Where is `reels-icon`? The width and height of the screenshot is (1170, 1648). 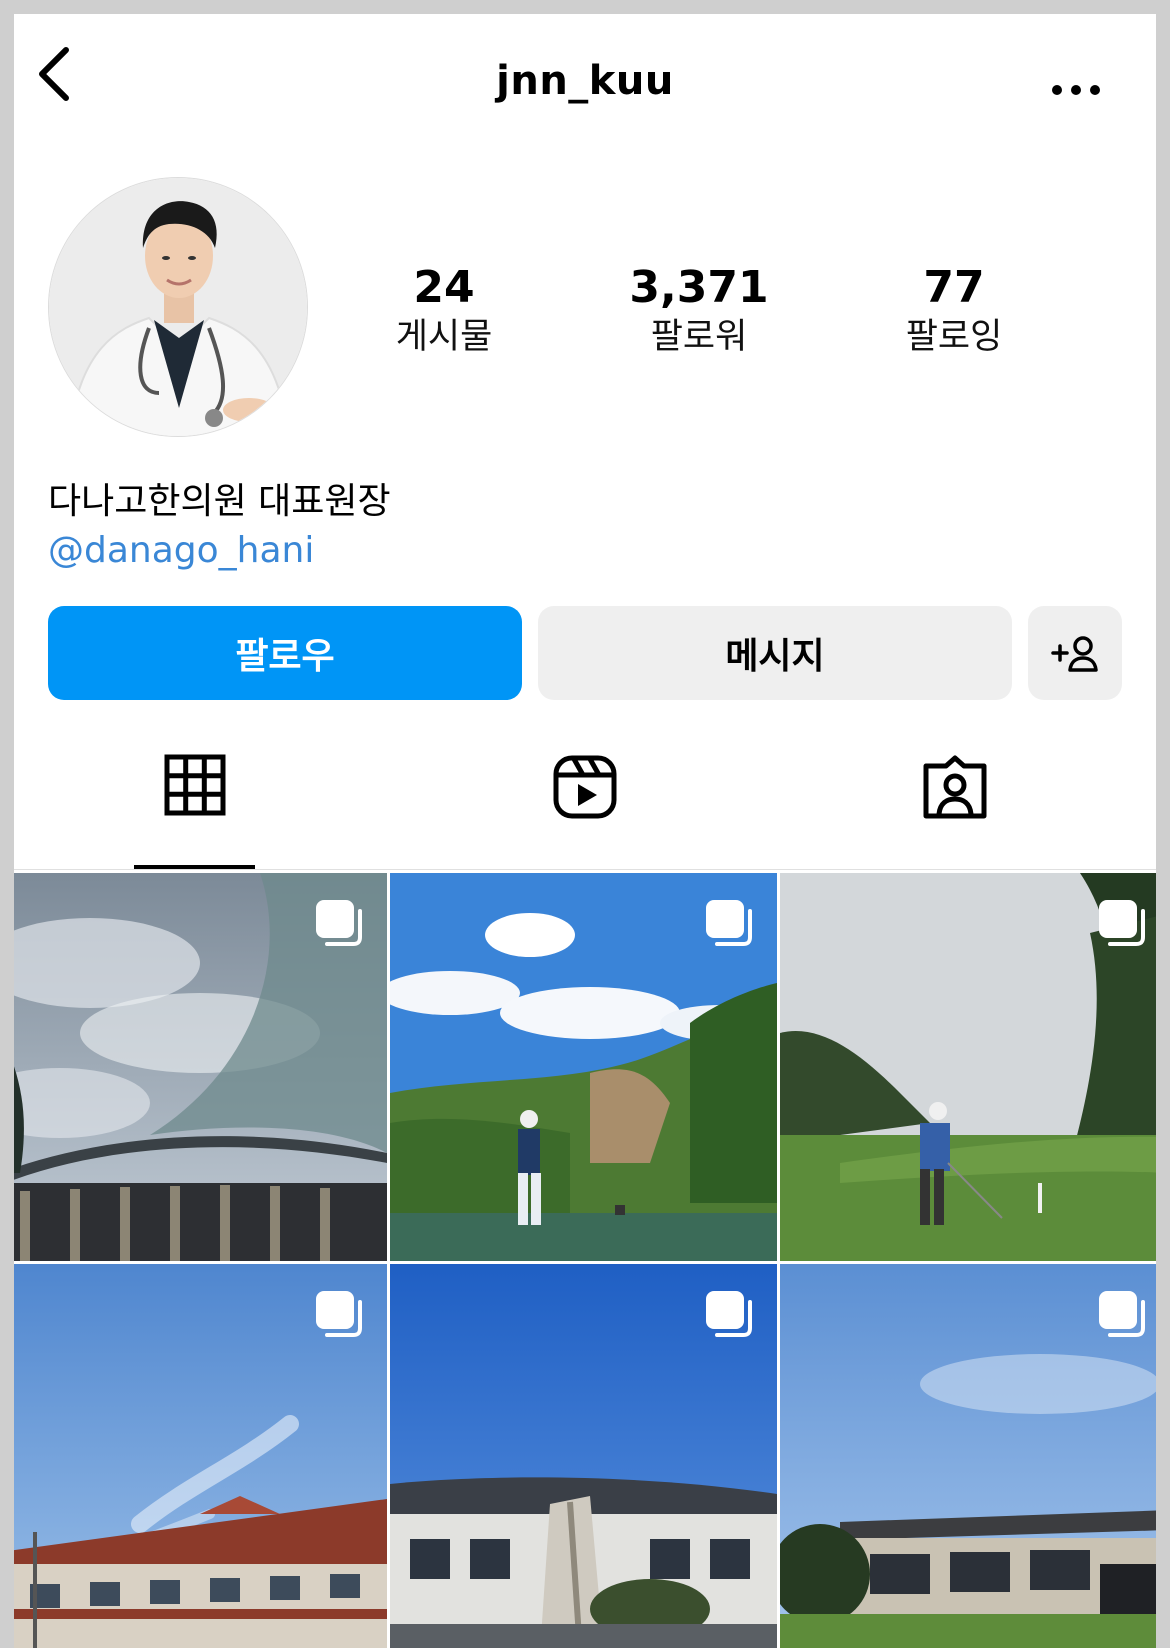 reels-icon is located at coordinates (585, 787).